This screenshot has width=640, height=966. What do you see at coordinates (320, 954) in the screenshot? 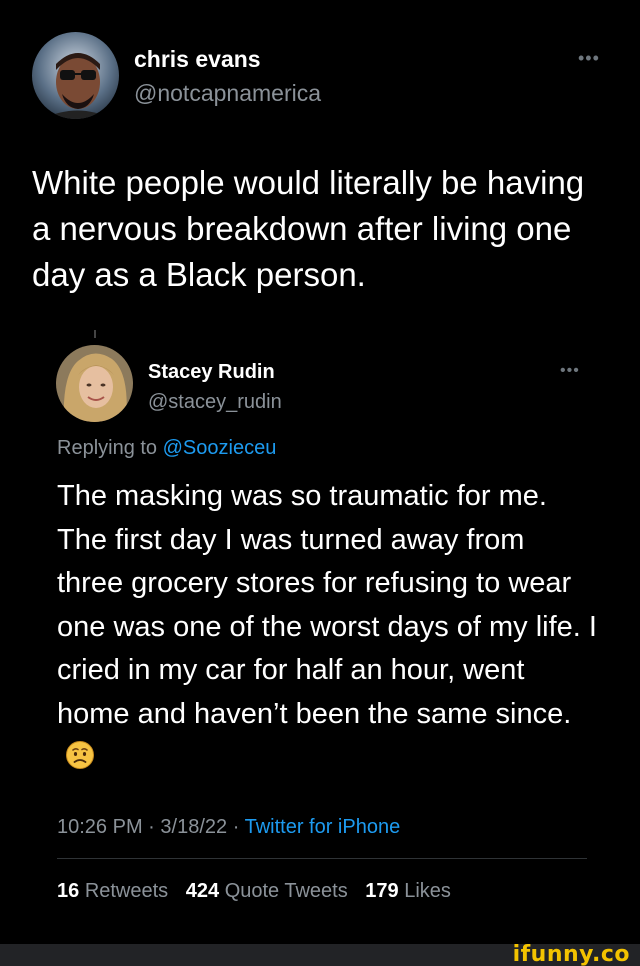
I see `watermark-bar: ifunny.co` at bounding box center [320, 954].